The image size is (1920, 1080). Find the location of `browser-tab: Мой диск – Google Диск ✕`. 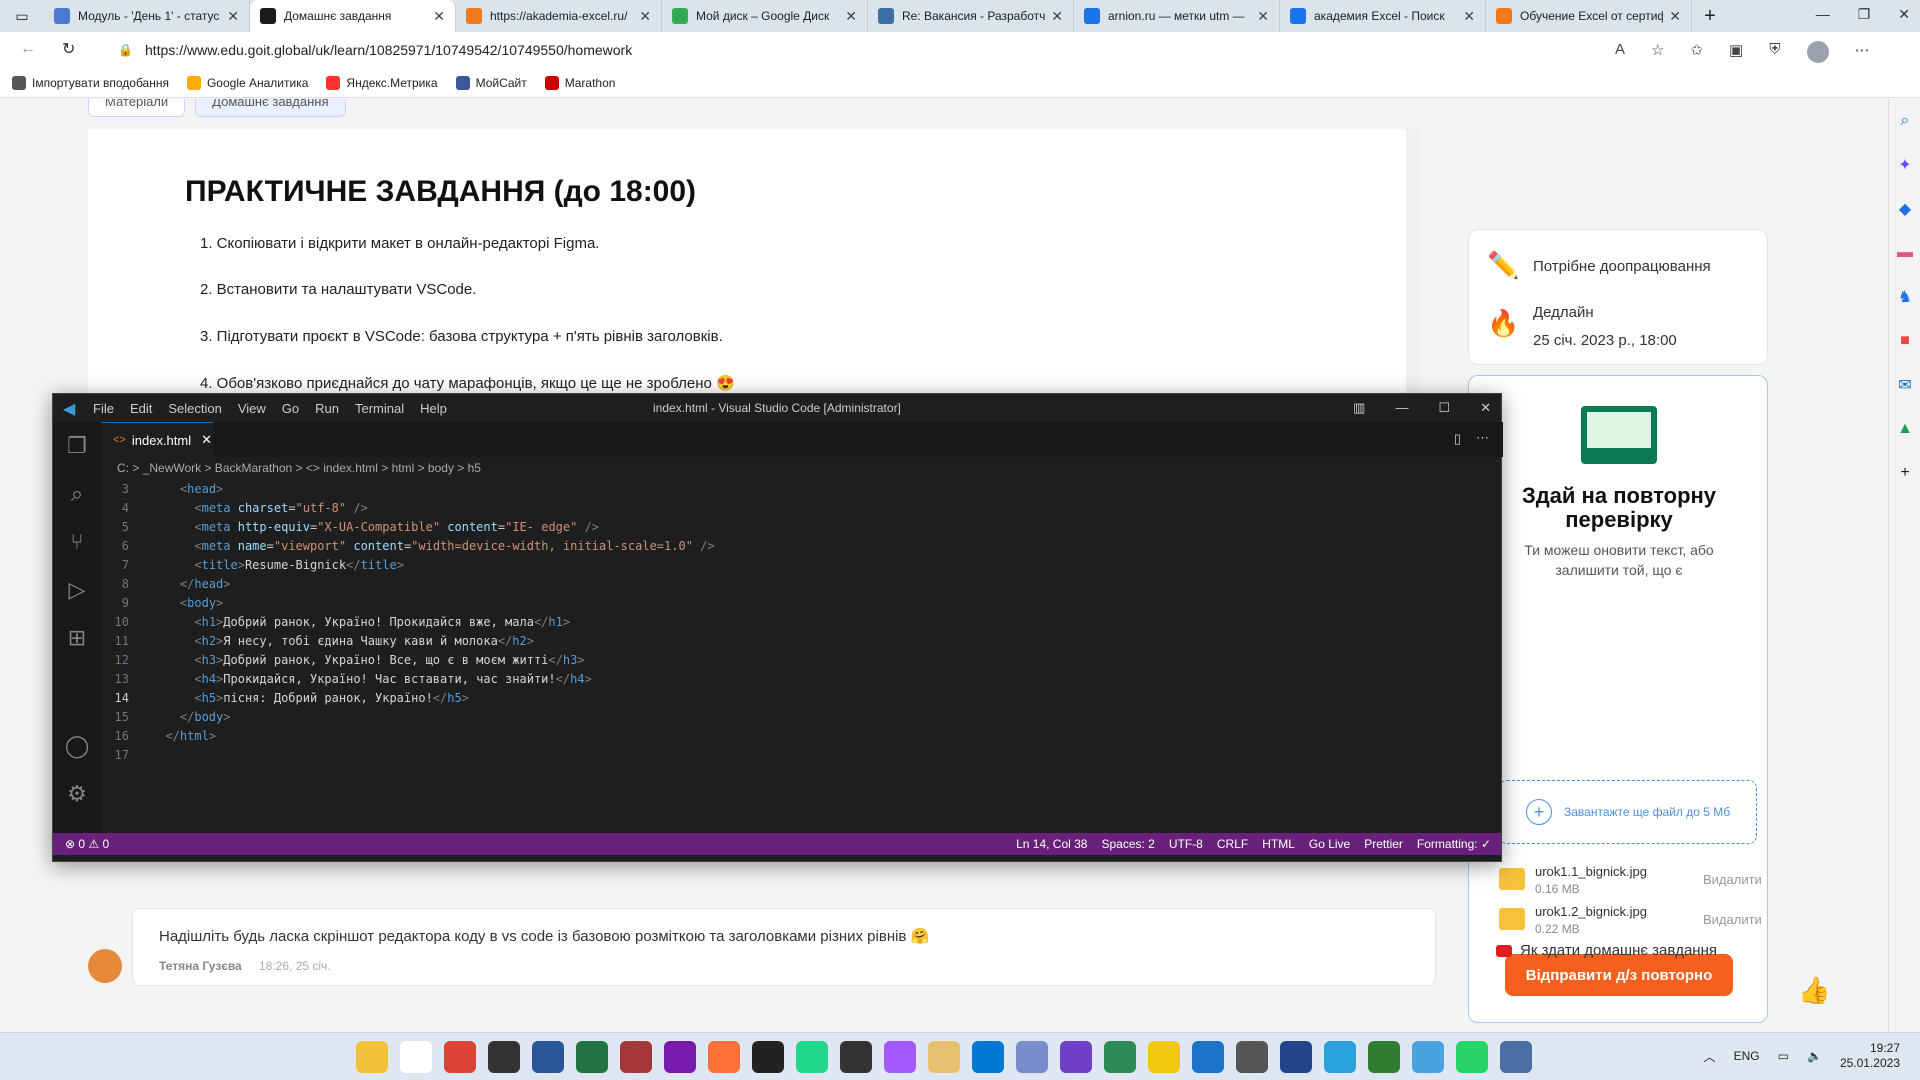

browser-tab: Мой диск – Google Диск ✕ is located at coordinates (765, 16).